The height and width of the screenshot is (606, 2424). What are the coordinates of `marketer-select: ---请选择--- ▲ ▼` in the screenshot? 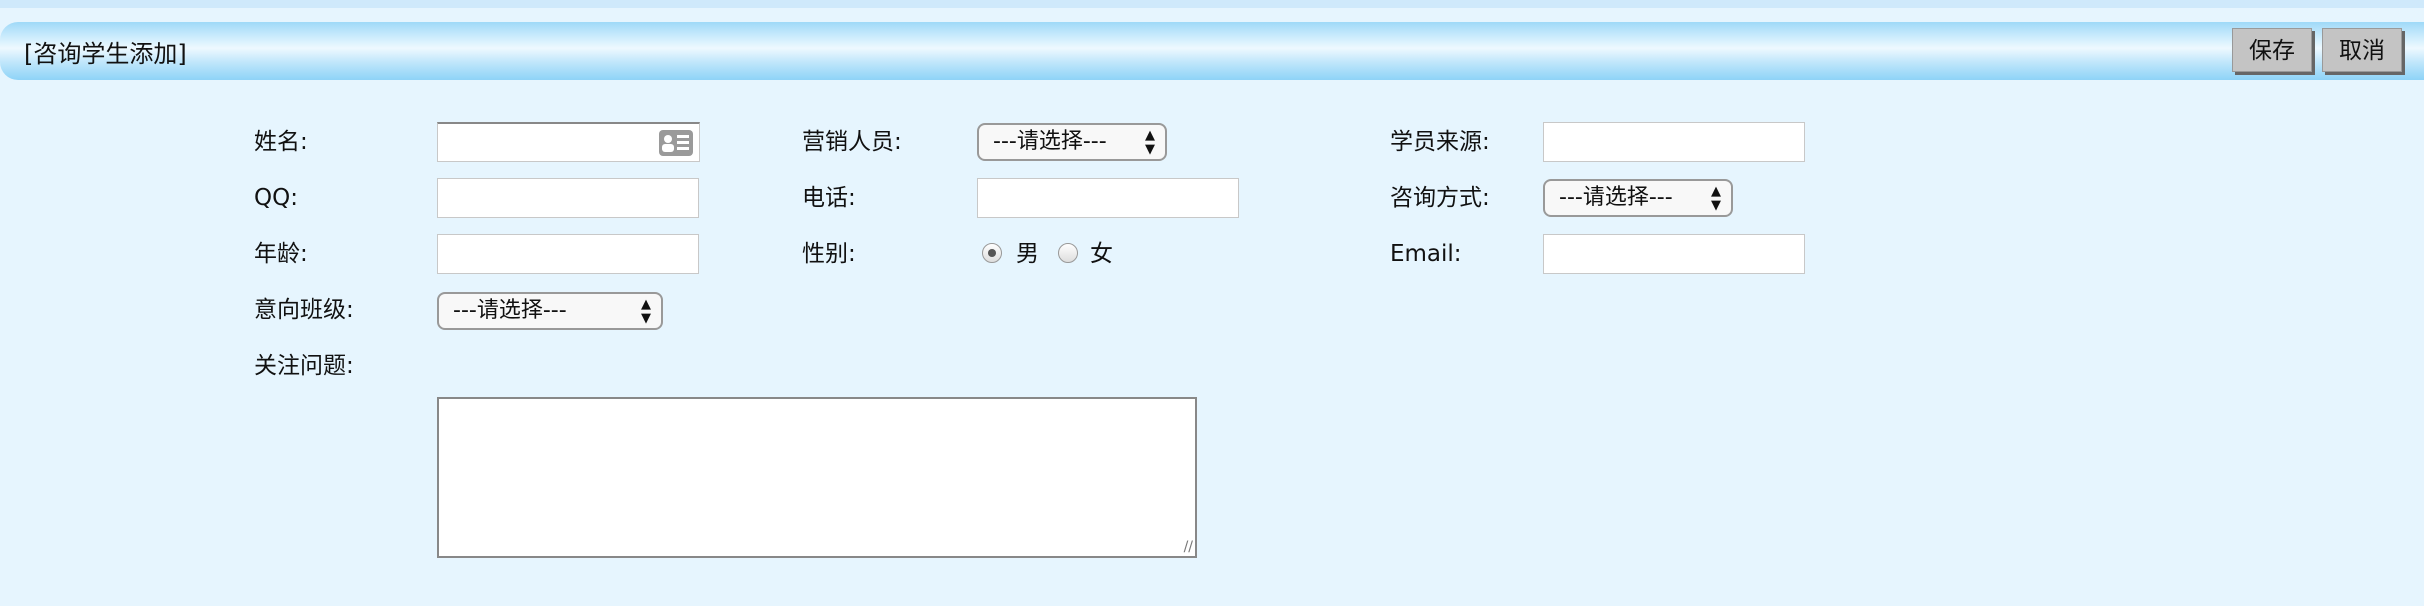 It's located at (1072, 142).